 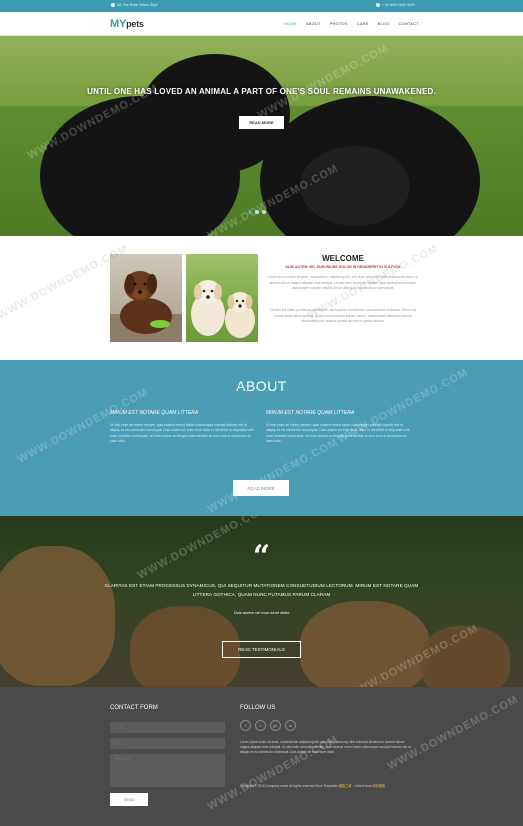 What do you see at coordinates (134, 708) in the screenshot?
I see `contact-form-title: CONTACT FORM` at bounding box center [134, 708].